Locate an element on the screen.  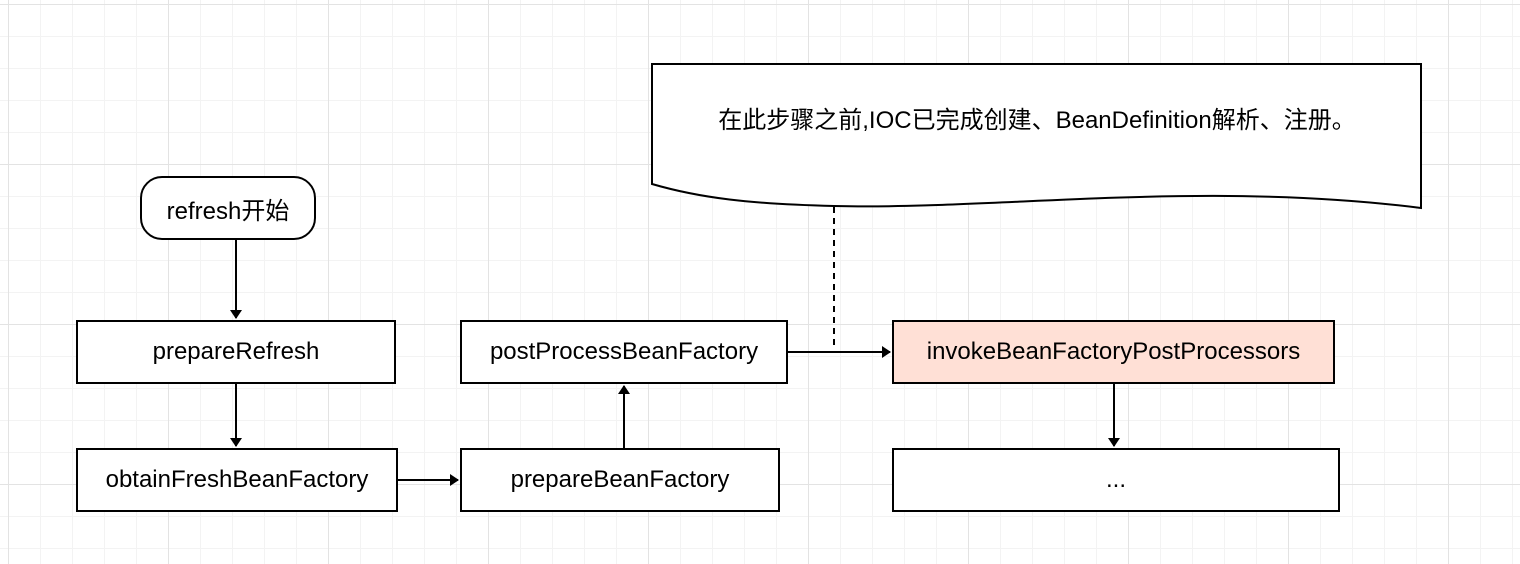
note-shape is located at coordinates (1036, 136).